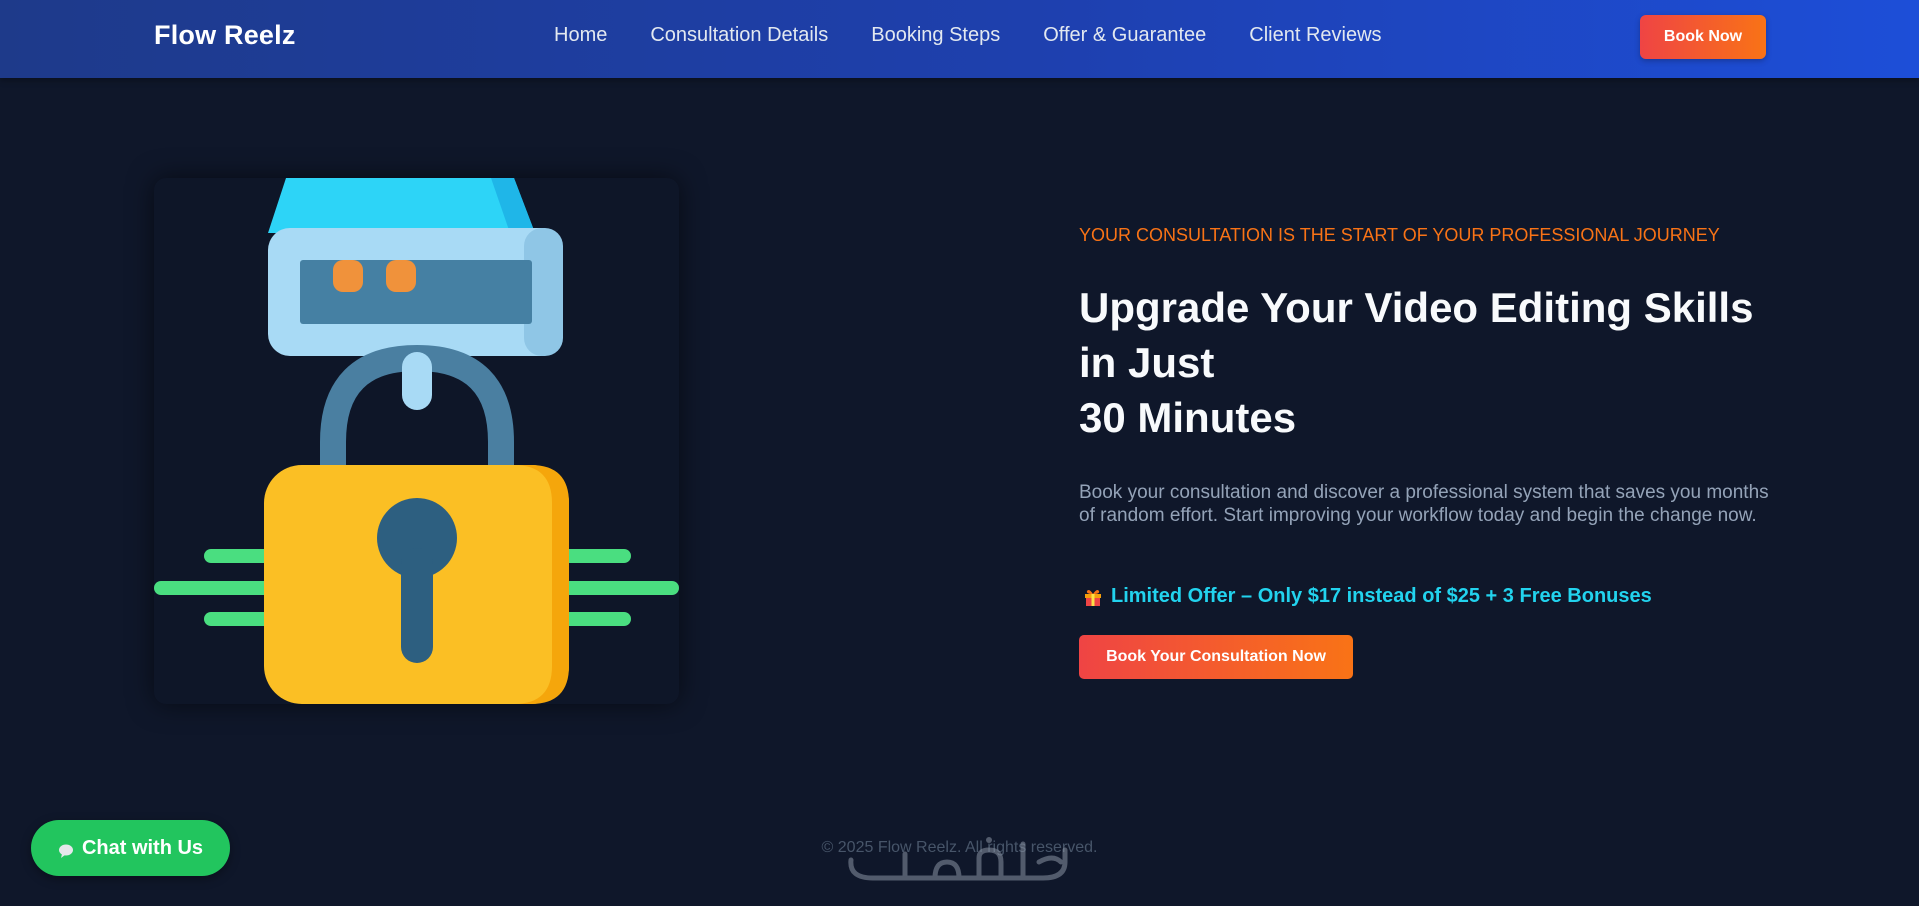 This screenshot has height=906, width=1919. What do you see at coordinates (1188, 417) in the screenshot?
I see `headline-line-3: 30 Minutes` at bounding box center [1188, 417].